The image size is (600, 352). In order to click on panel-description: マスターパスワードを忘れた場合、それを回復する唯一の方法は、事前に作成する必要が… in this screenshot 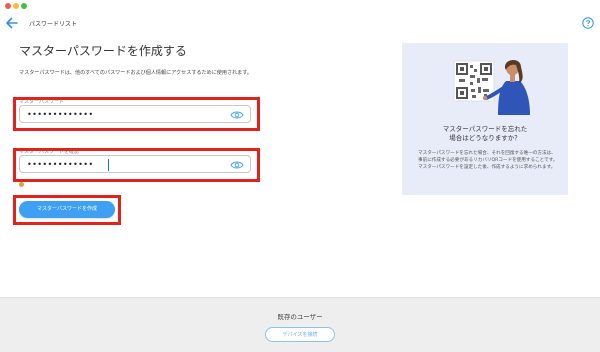, I will do `click(488, 160)`.